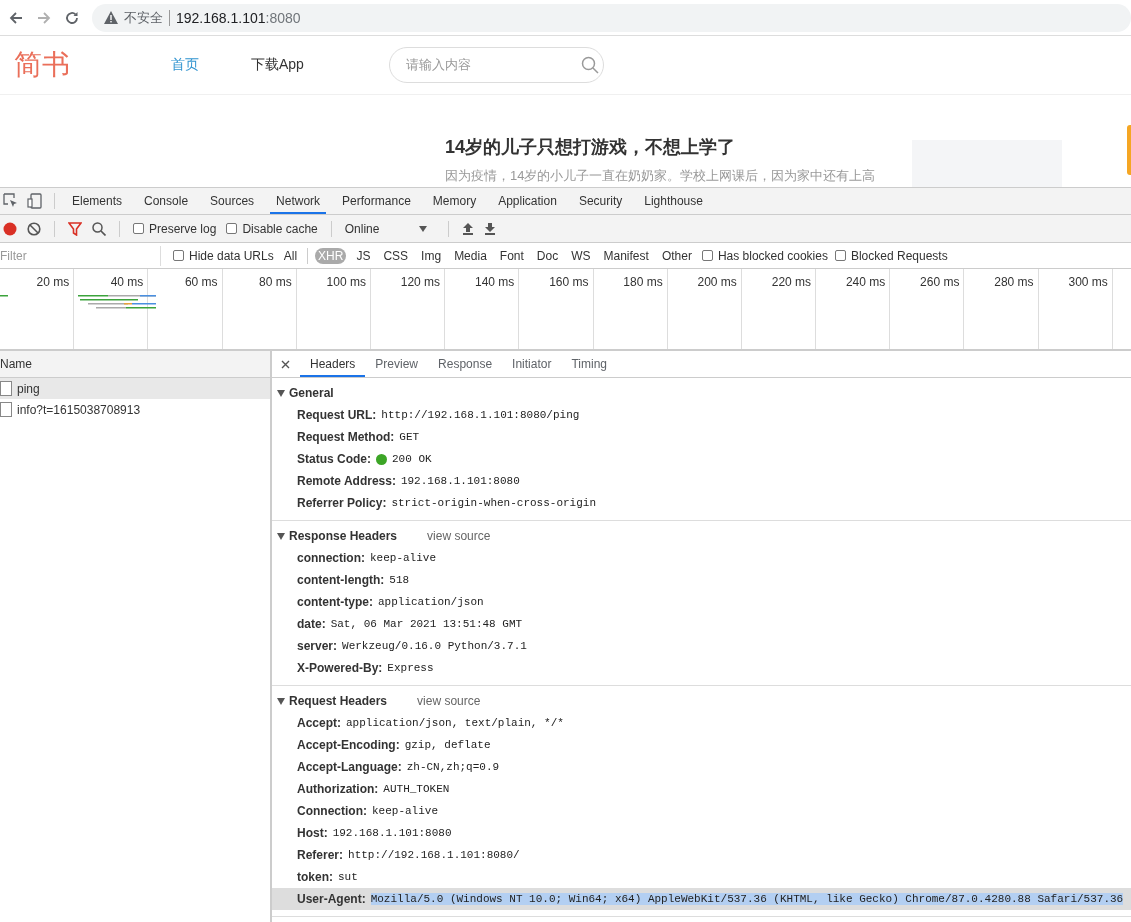 The image size is (1131, 922). What do you see at coordinates (223, 255) in the screenshot?
I see `checkbox-option: Hide data URLs` at bounding box center [223, 255].